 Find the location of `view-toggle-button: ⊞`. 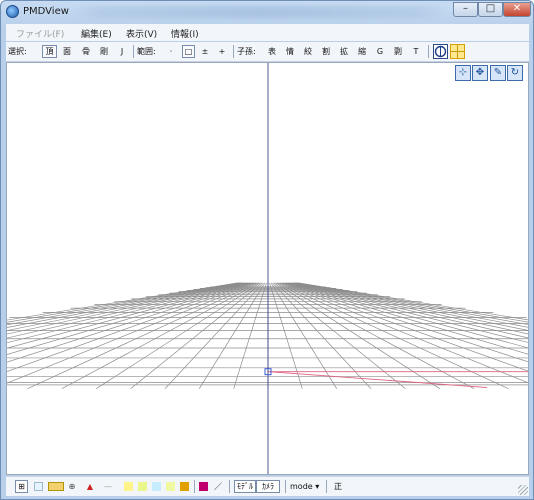

view-toggle-button: ⊞ is located at coordinates (21, 486).